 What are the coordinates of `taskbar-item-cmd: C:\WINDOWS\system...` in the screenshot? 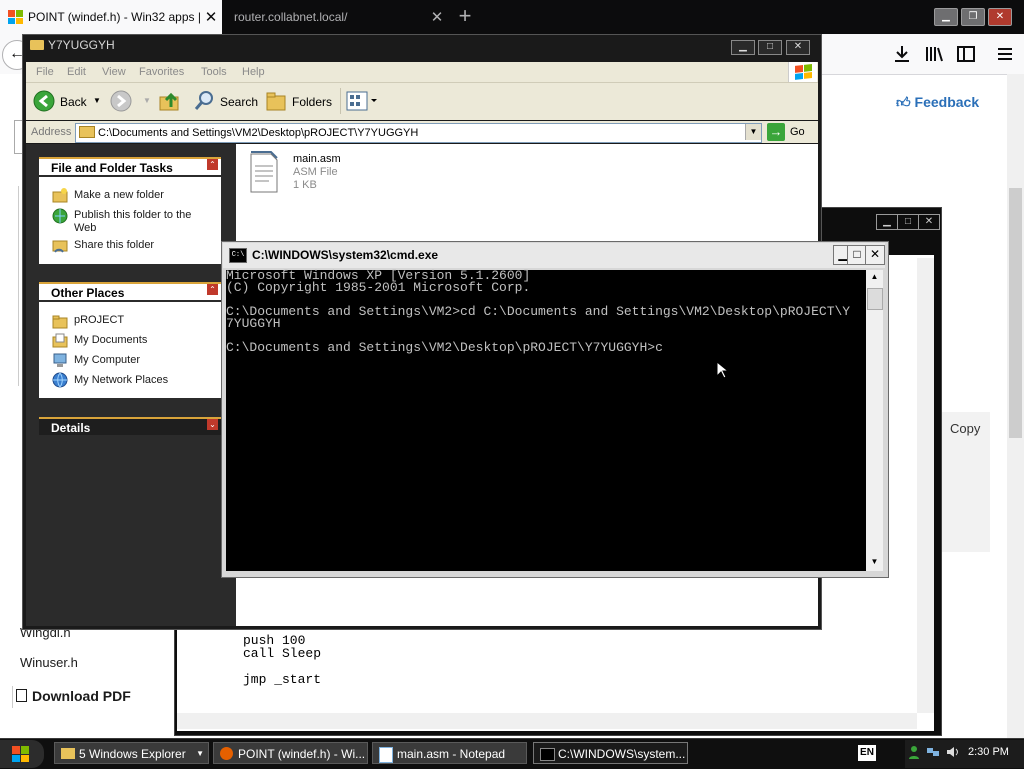 It's located at (610, 753).